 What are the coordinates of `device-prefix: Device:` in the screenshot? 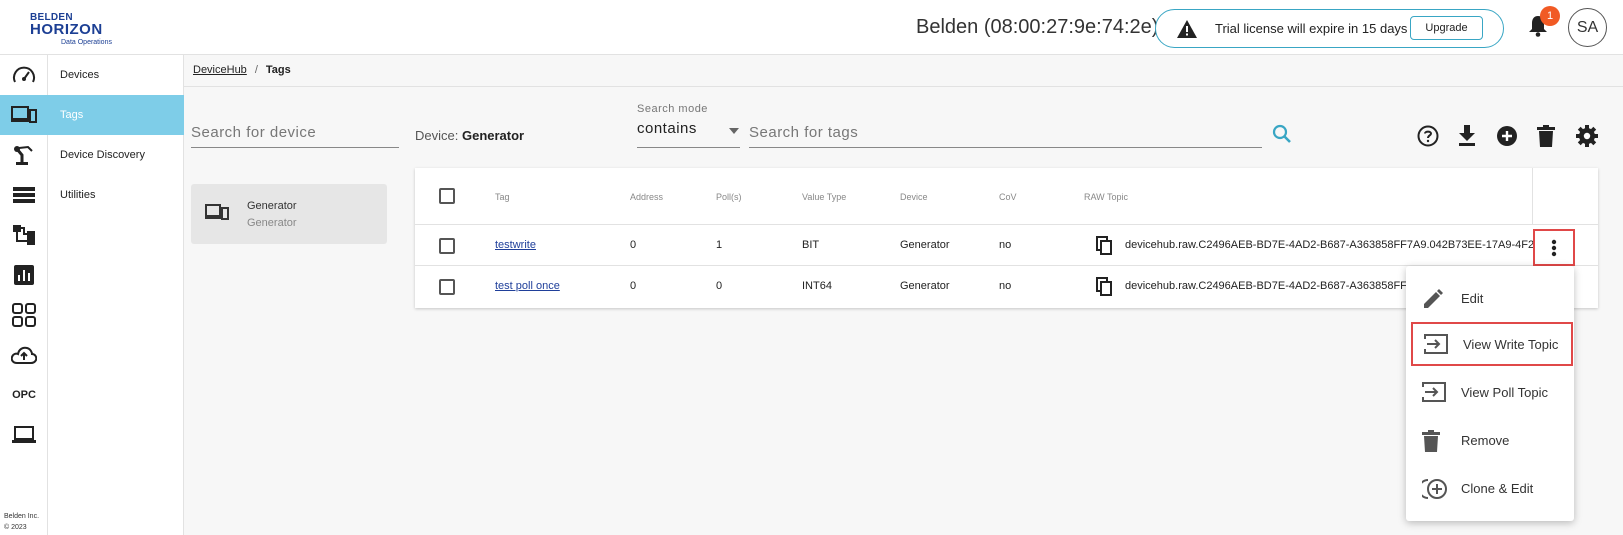 It's located at (437, 135).